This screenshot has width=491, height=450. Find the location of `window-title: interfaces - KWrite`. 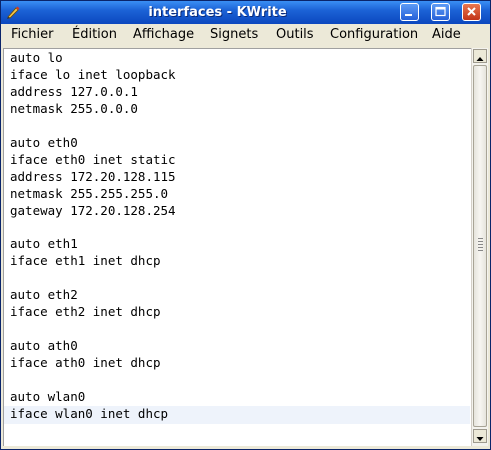

window-title: interfaces - KWrite is located at coordinates (217, 12).